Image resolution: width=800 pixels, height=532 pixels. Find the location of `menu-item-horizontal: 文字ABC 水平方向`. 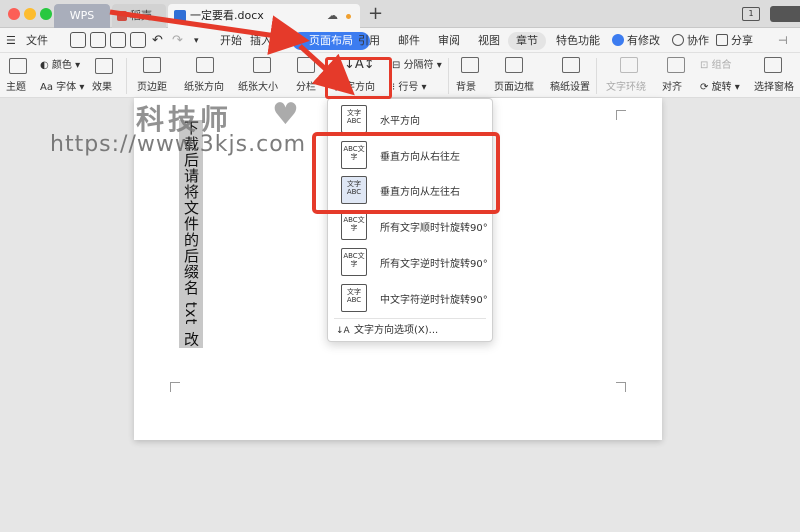

menu-item-horizontal: 文字ABC 水平方向 is located at coordinates (410, 119).